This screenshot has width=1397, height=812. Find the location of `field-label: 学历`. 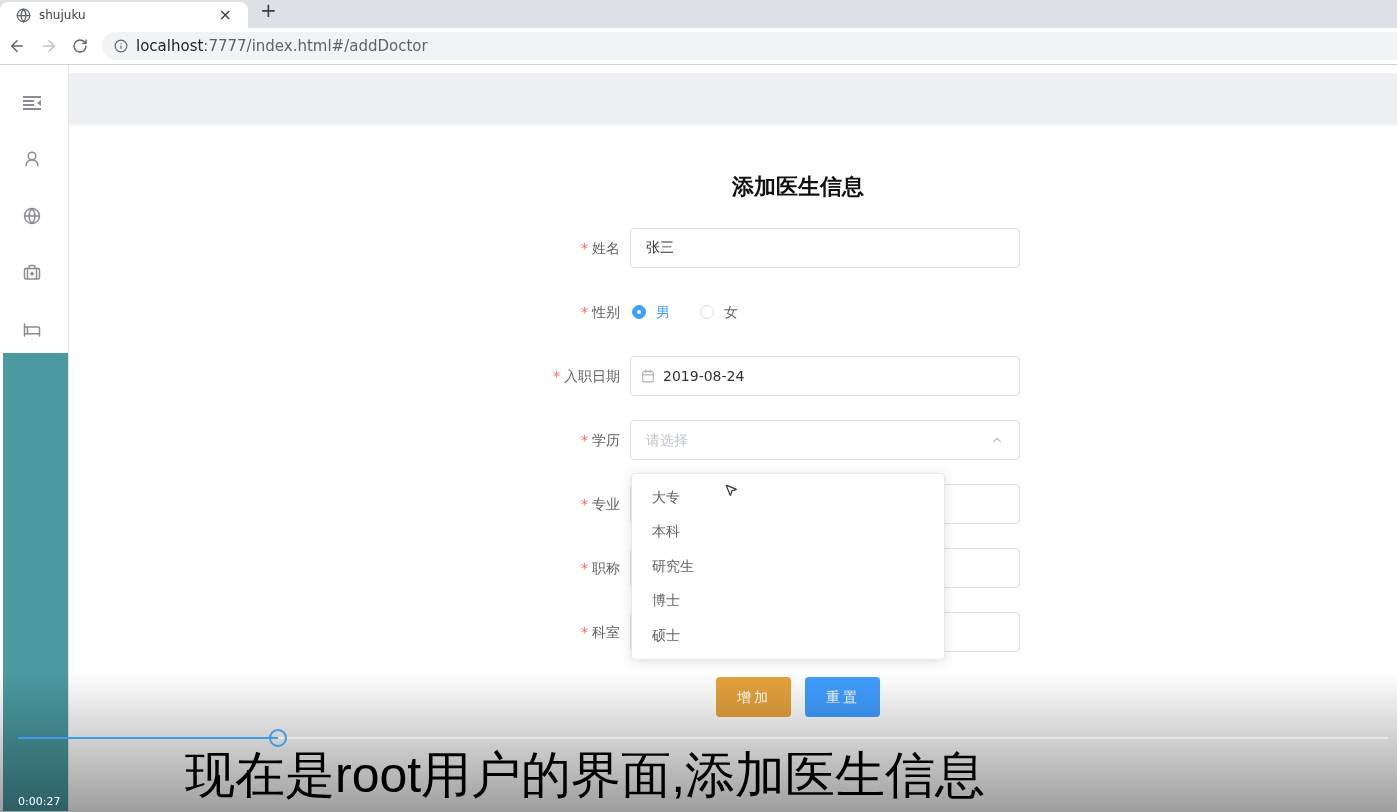

field-label: 学历 is located at coordinates (606, 440).